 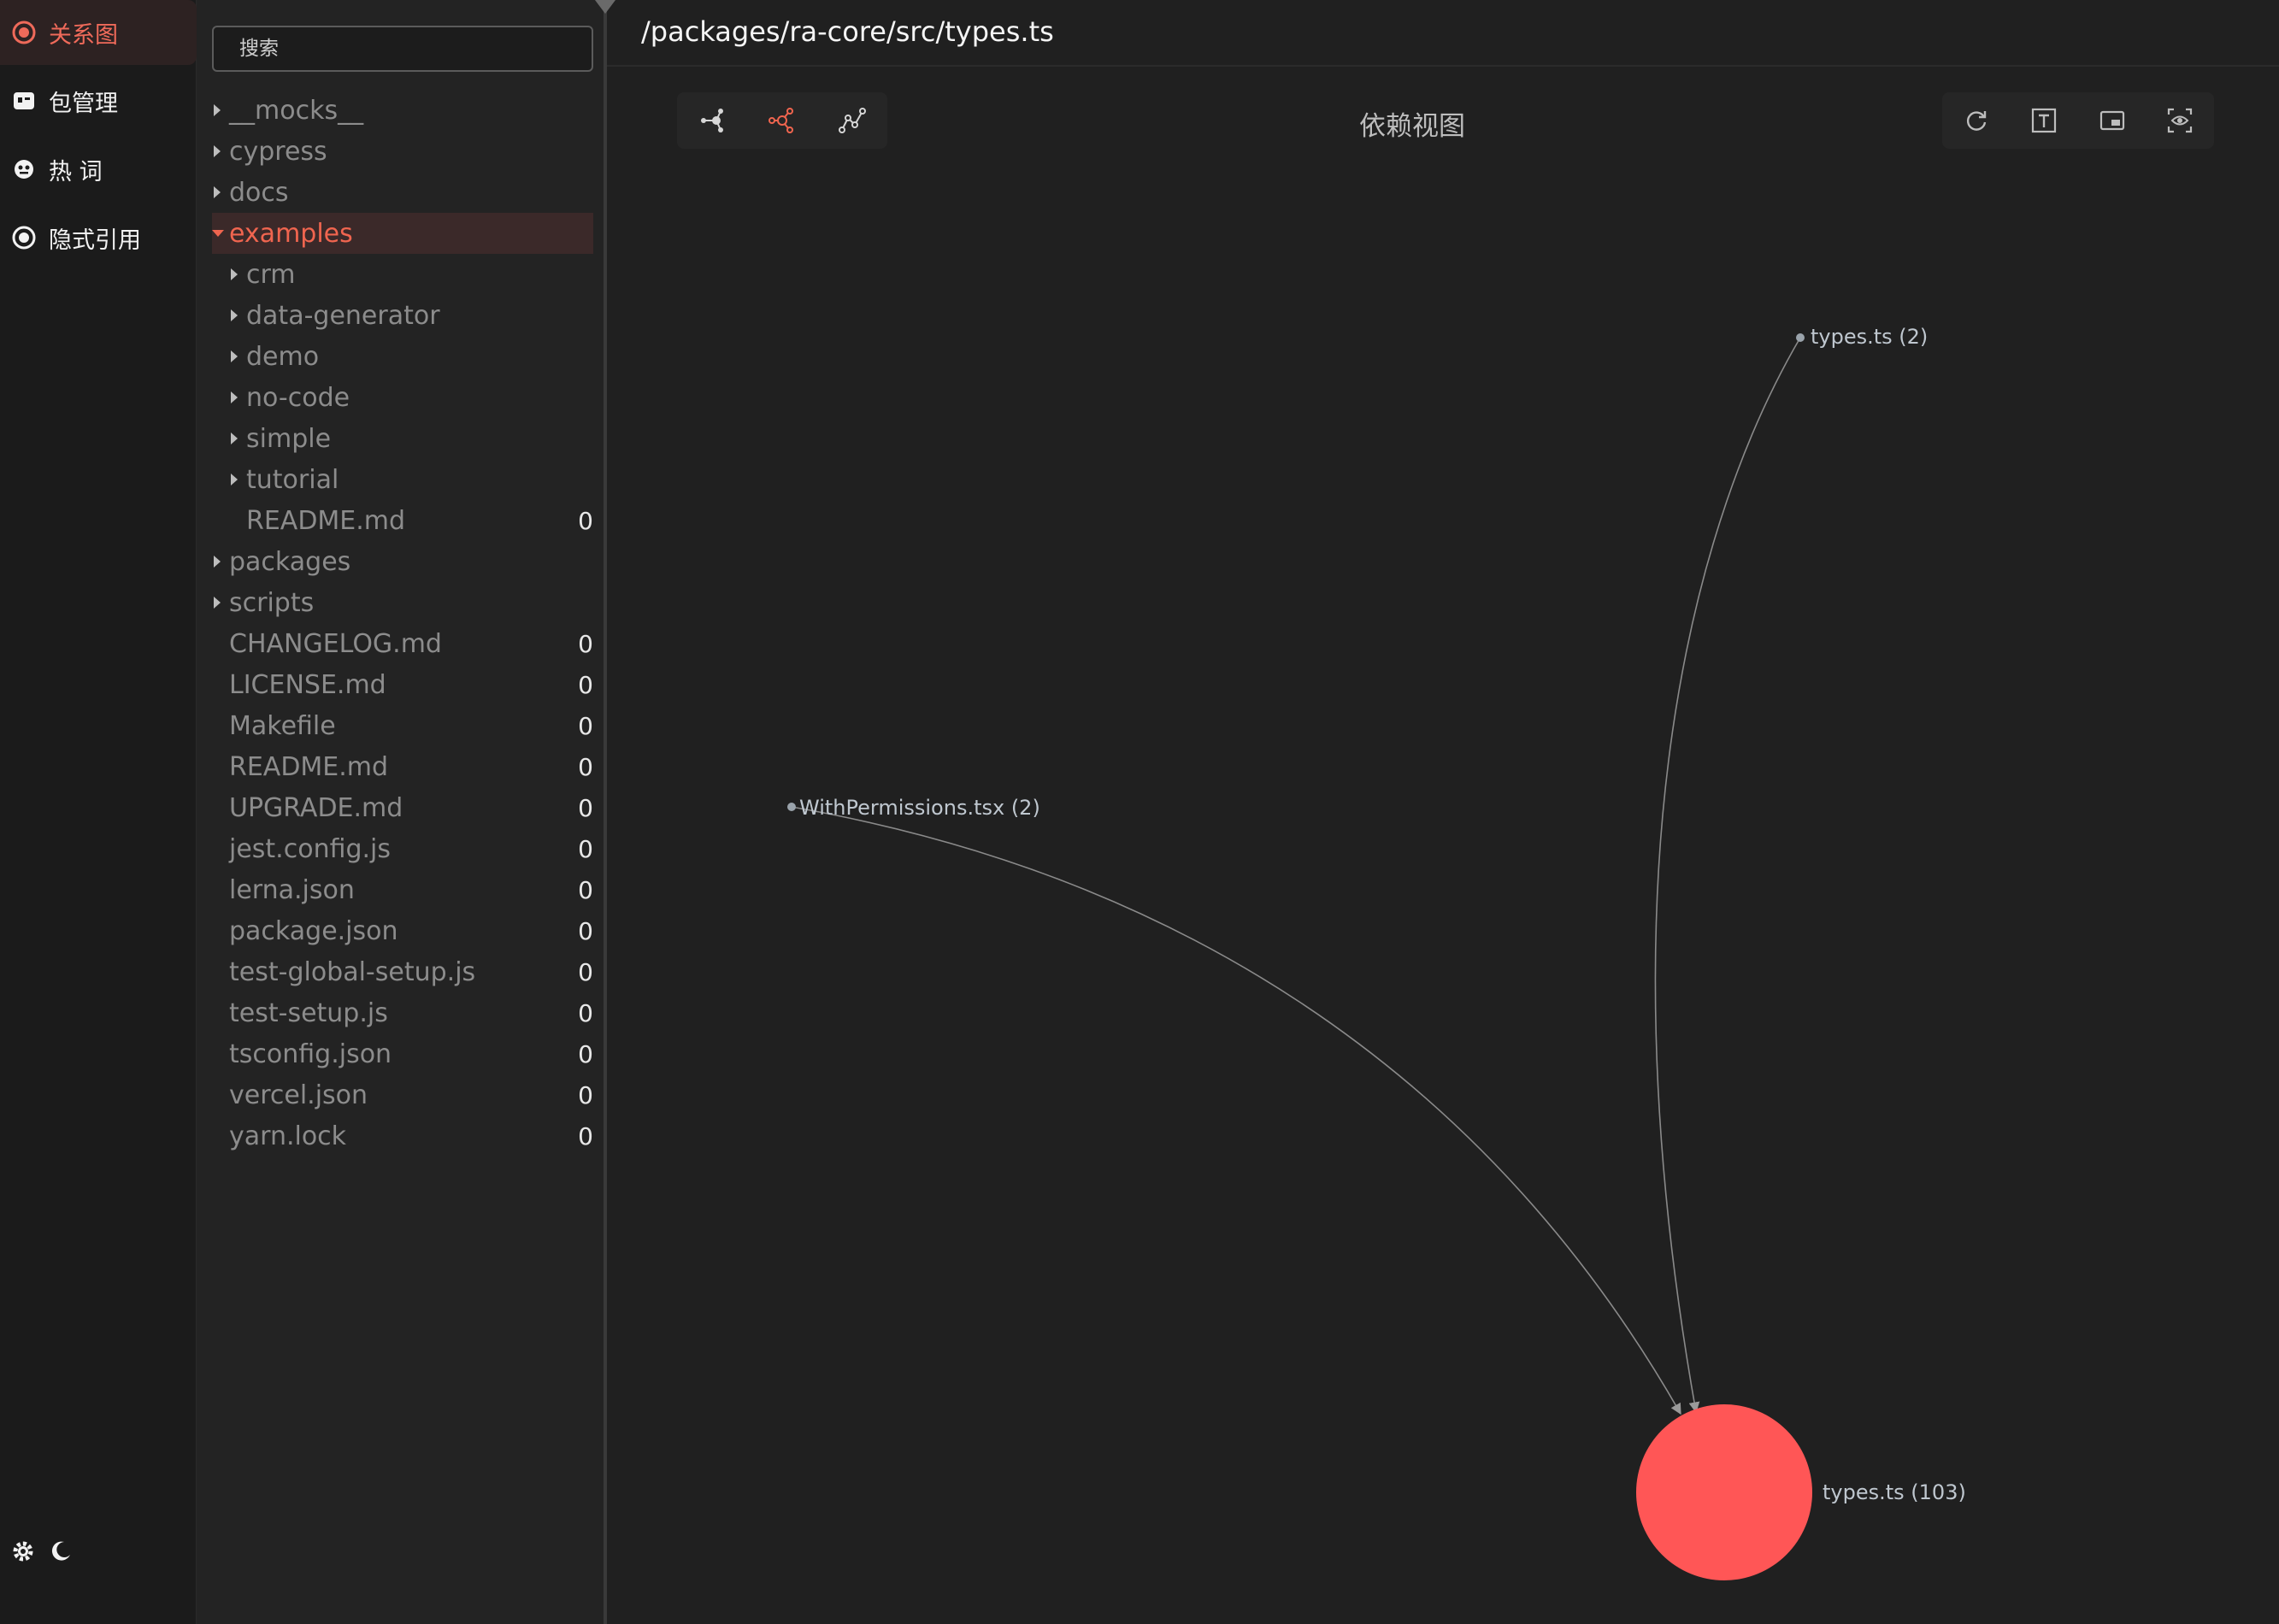 What do you see at coordinates (1800, 337) in the screenshot?
I see `graph-node-types-small` at bounding box center [1800, 337].